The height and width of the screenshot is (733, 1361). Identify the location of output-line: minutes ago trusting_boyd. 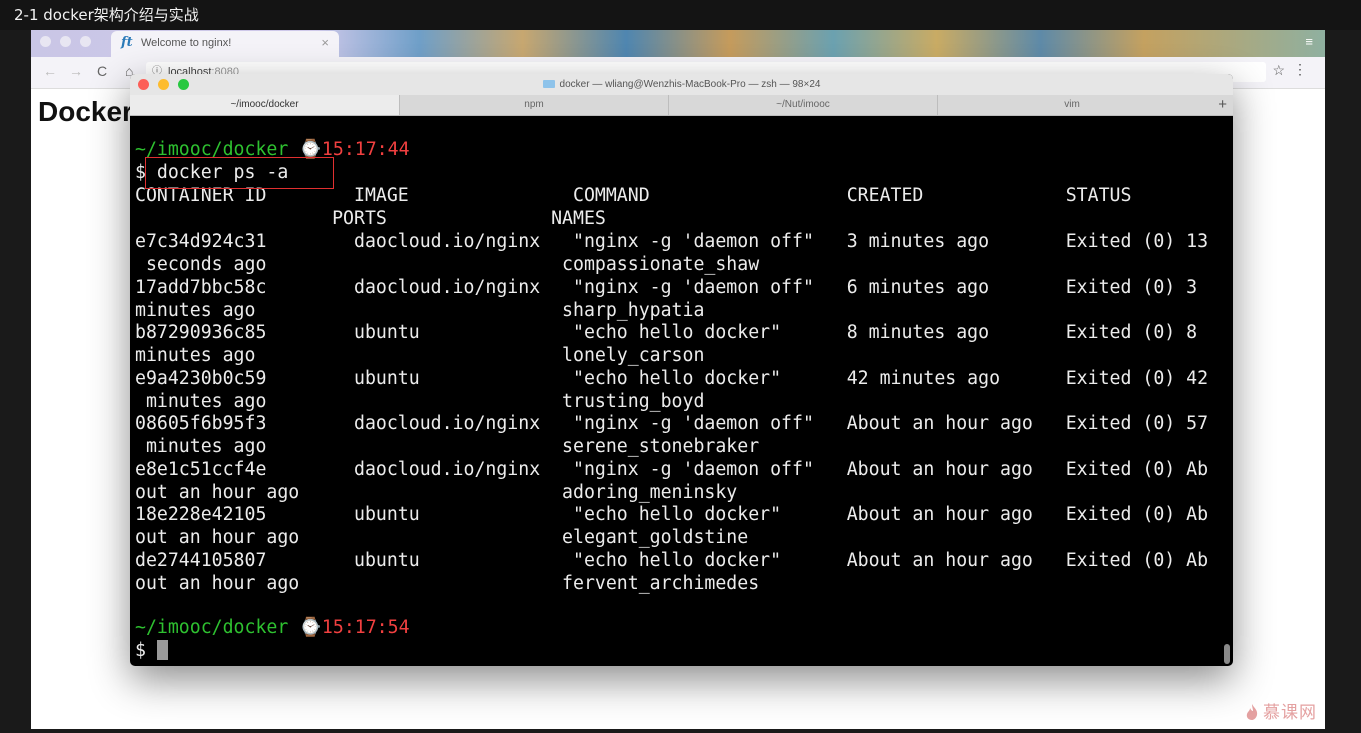
(420, 401).